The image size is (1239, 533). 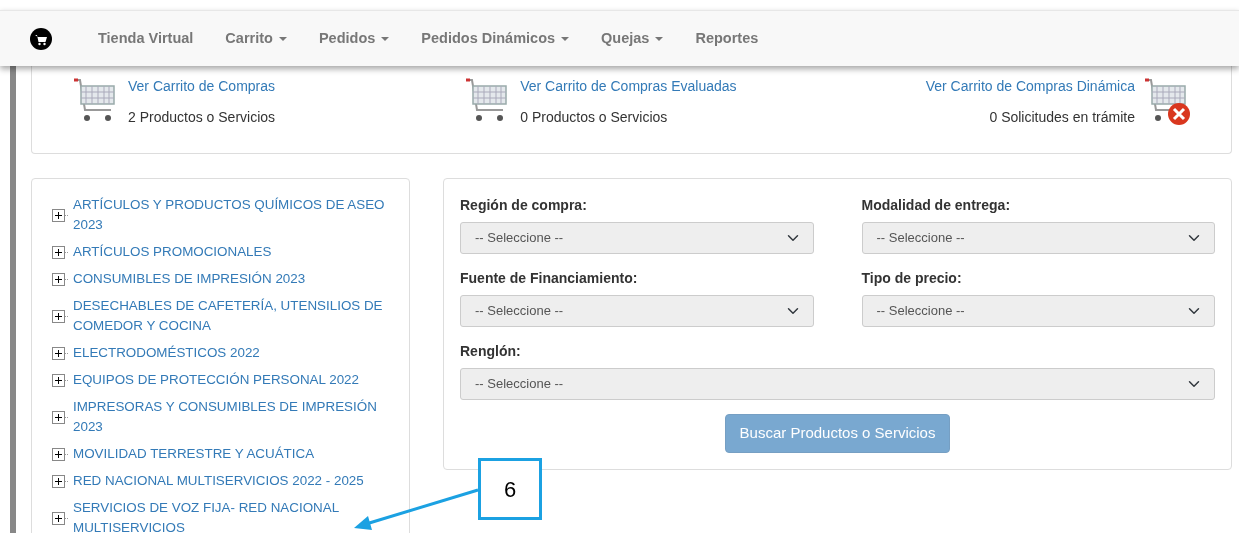 What do you see at coordinates (194, 454) in the screenshot?
I see `category-link: MOVILIDAD TERRESTRE Y ACUÁTICA` at bounding box center [194, 454].